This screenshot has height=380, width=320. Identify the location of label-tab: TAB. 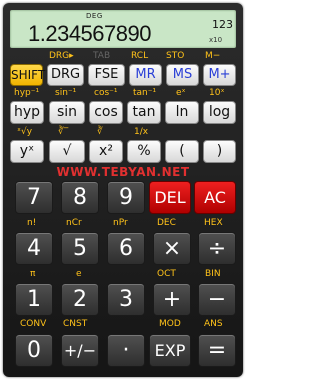
(102, 56).